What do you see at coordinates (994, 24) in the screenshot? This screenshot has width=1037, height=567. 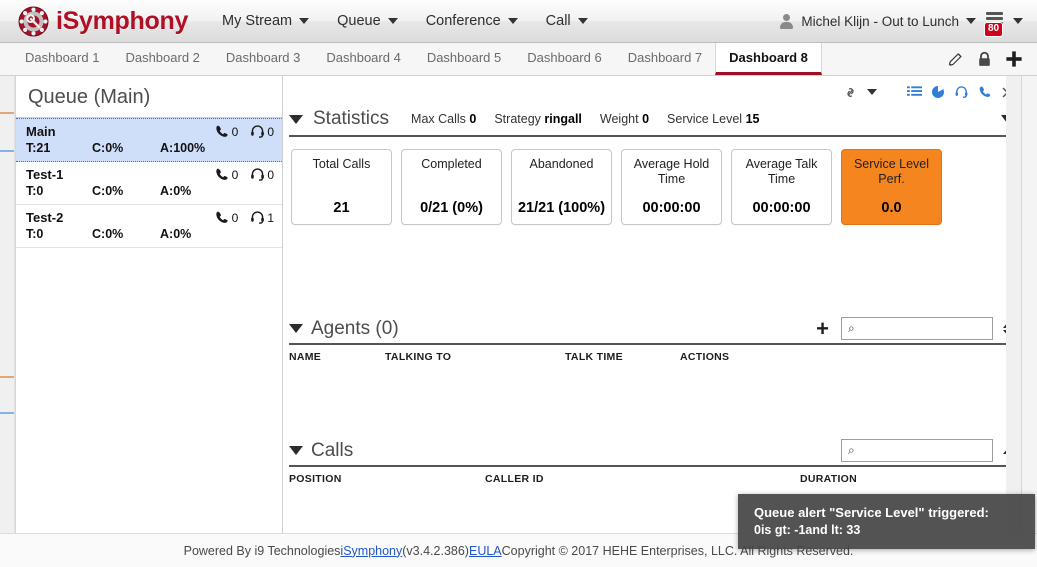 I see `queue-notifications-button: 80` at bounding box center [994, 24].